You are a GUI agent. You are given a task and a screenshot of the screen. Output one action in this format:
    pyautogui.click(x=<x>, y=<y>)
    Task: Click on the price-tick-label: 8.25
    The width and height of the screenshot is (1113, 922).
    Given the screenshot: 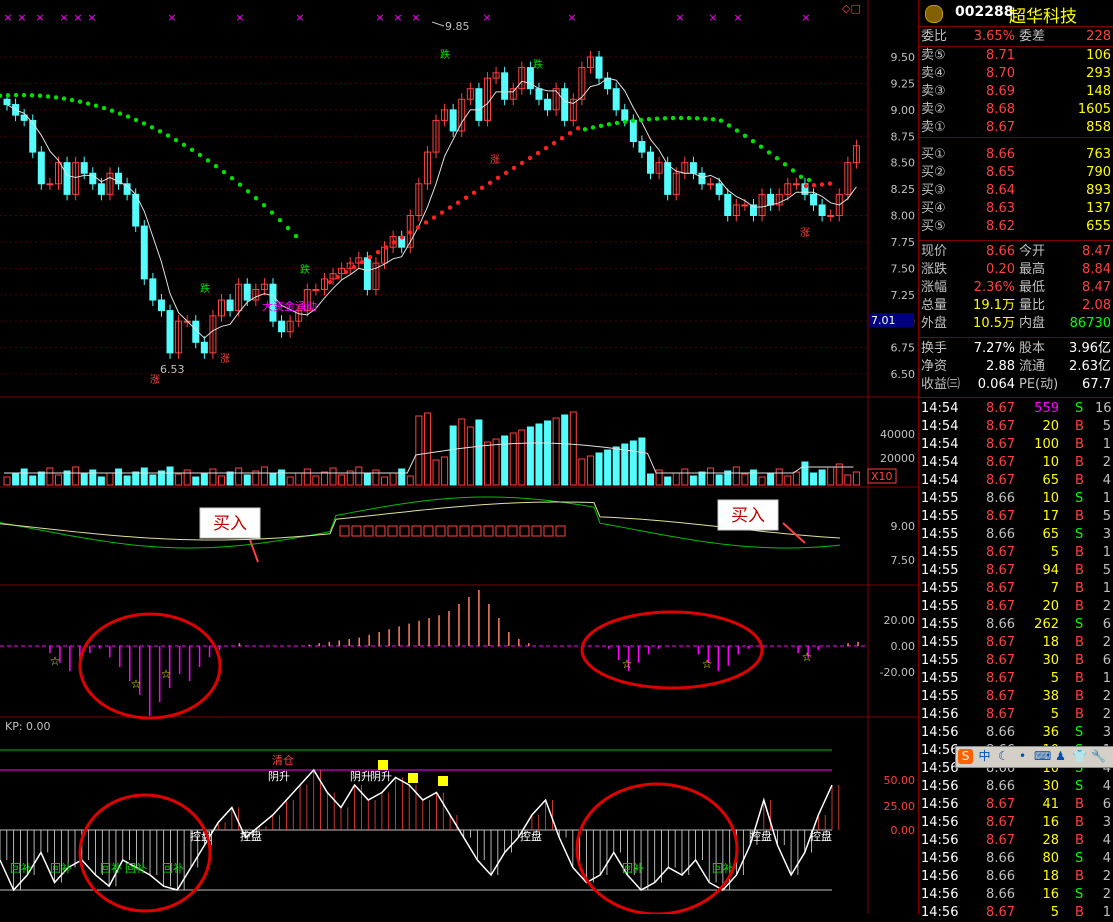 What is the action you would take?
    pyautogui.click(x=903, y=189)
    